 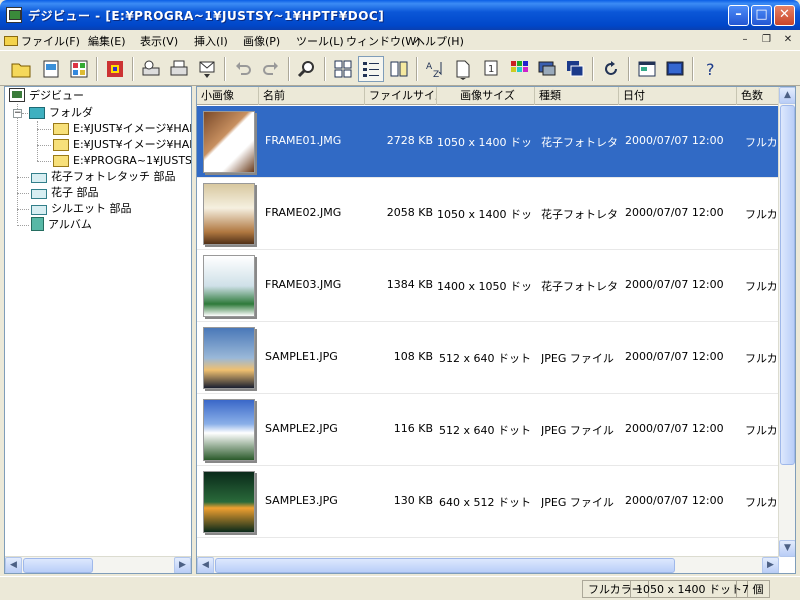 I want to click on slideshow-button, so click(x=547, y=69).